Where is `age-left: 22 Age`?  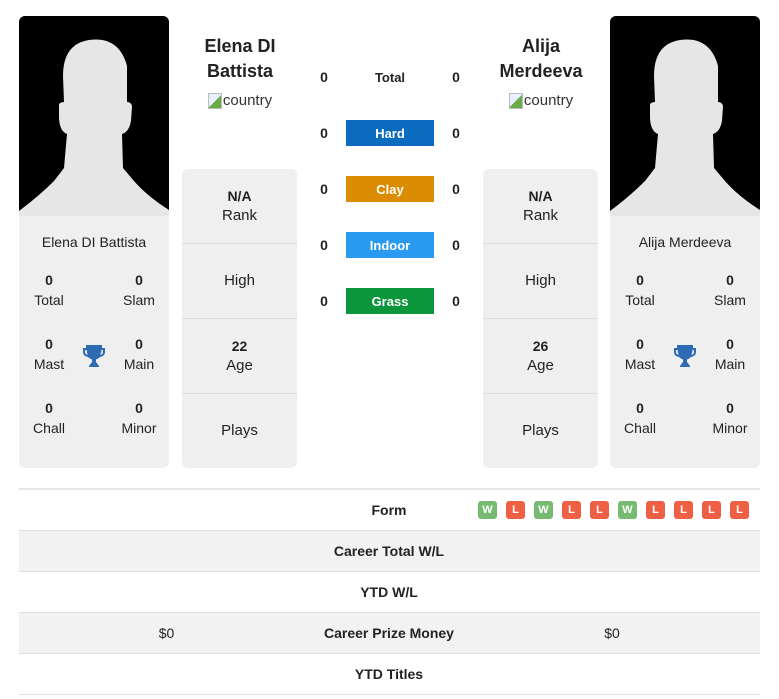 age-left: 22 Age is located at coordinates (239, 356).